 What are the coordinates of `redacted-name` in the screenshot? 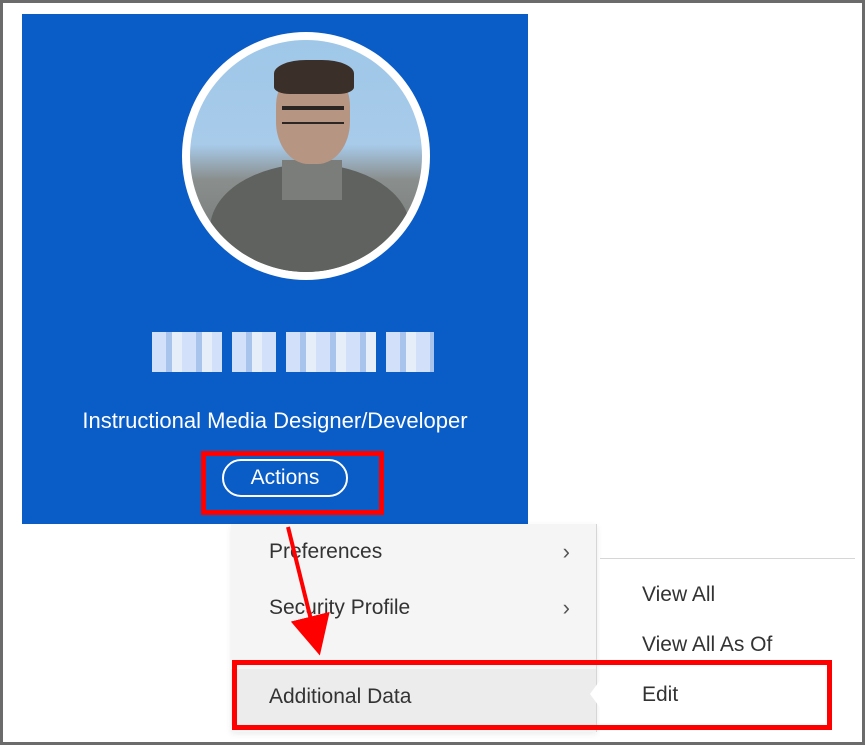 It's located at (302, 352).